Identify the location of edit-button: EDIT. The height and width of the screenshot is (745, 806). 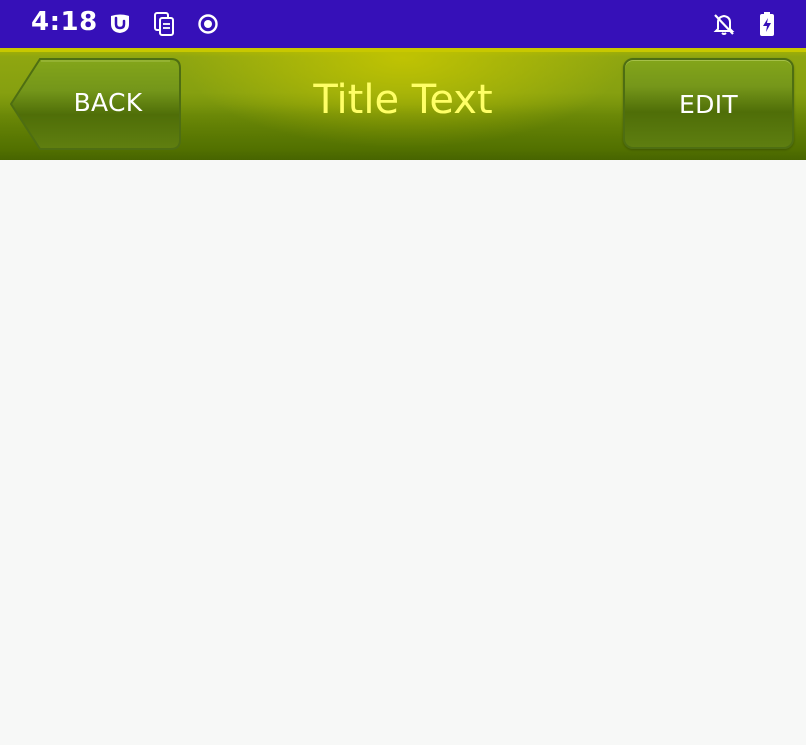
(708, 103).